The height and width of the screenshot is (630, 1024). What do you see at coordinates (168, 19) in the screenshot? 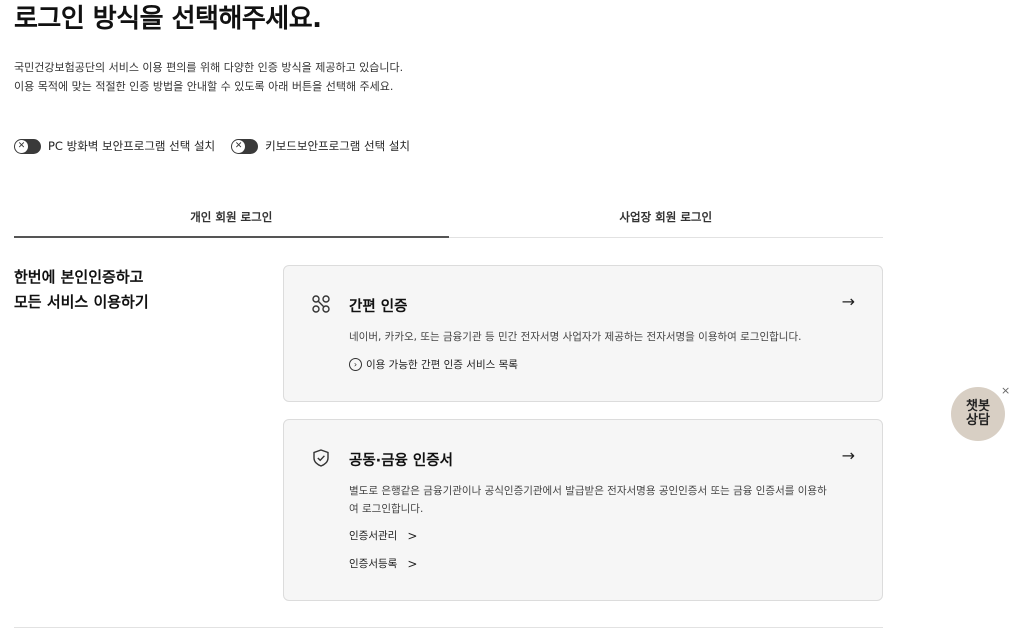
I see `page-title: 로그인 방식을 선택해주세요.` at bounding box center [168, 19].